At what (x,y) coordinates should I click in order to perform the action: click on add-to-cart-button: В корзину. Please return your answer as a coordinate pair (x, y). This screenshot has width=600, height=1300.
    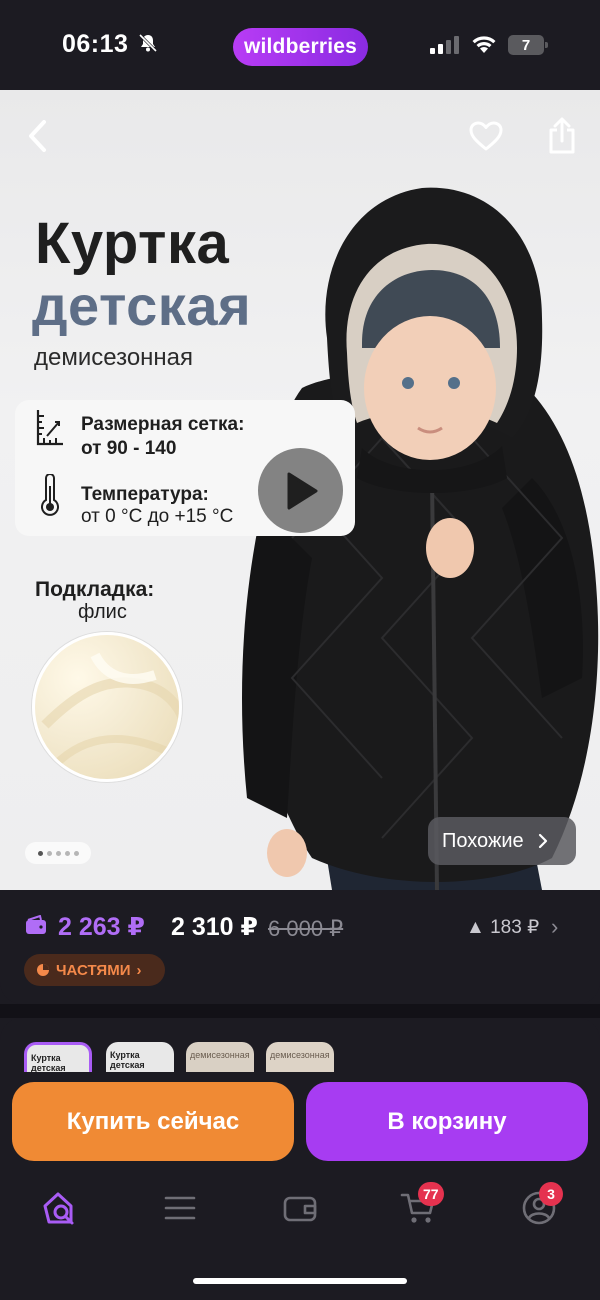
    Looking at the image, I should click on (447, 1121).